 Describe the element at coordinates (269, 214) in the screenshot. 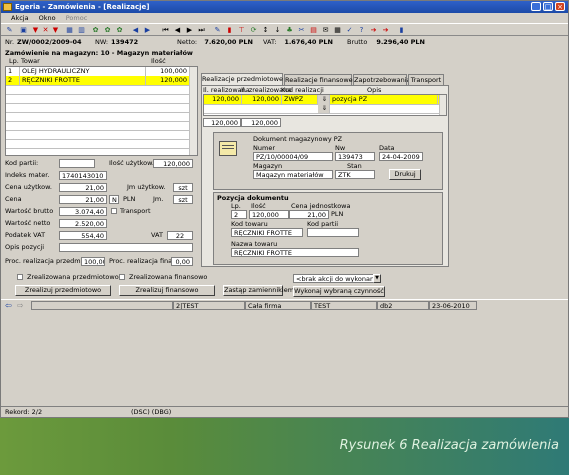

I see `pos-ilosc-field: 120,000` at that location.